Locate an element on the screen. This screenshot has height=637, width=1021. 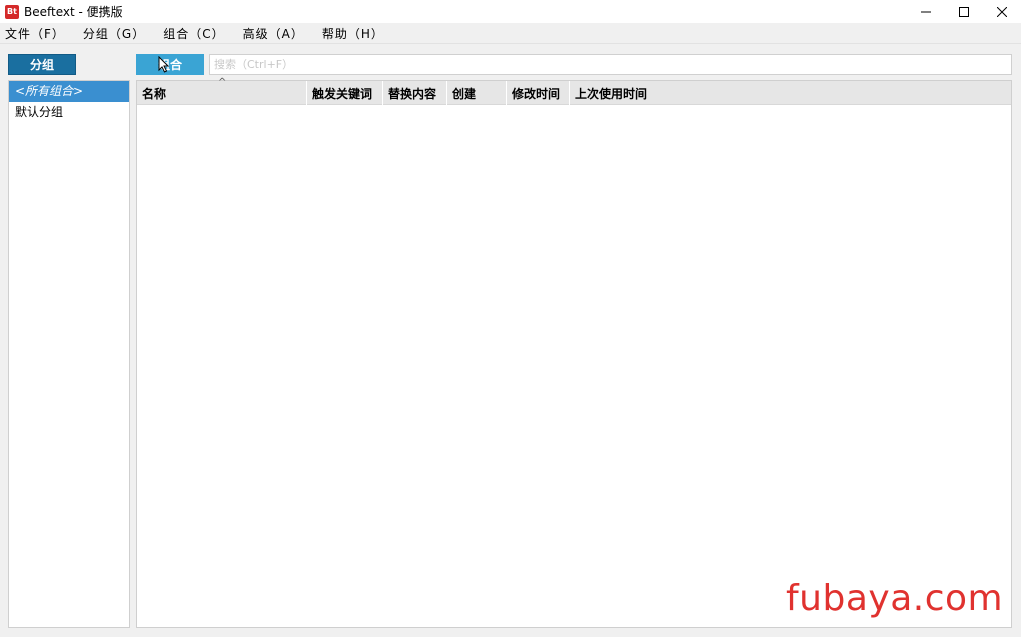
menu-file: 文件（F） is located at coordinates (35, 33).